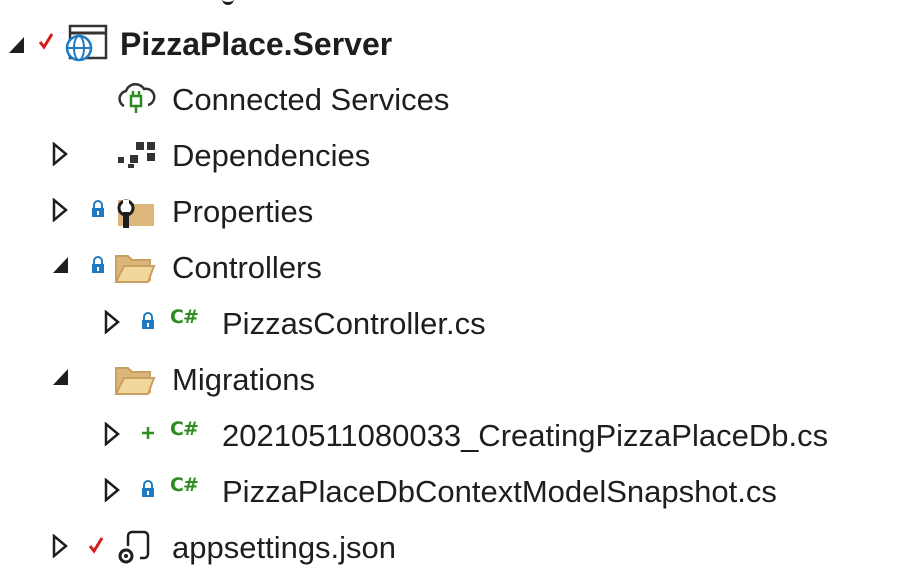 This screenshot has width=900, height=574. What do you see at coordinates (228, 2) in the screenshot?
I see `clipped-text-fragment` at bounding box center [228, 2].